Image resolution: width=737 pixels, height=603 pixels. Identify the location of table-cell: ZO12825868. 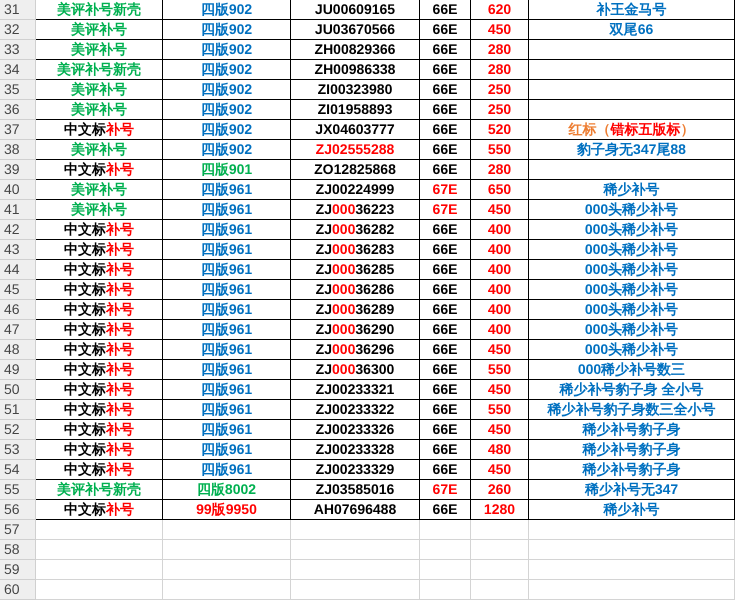
(355, 170).